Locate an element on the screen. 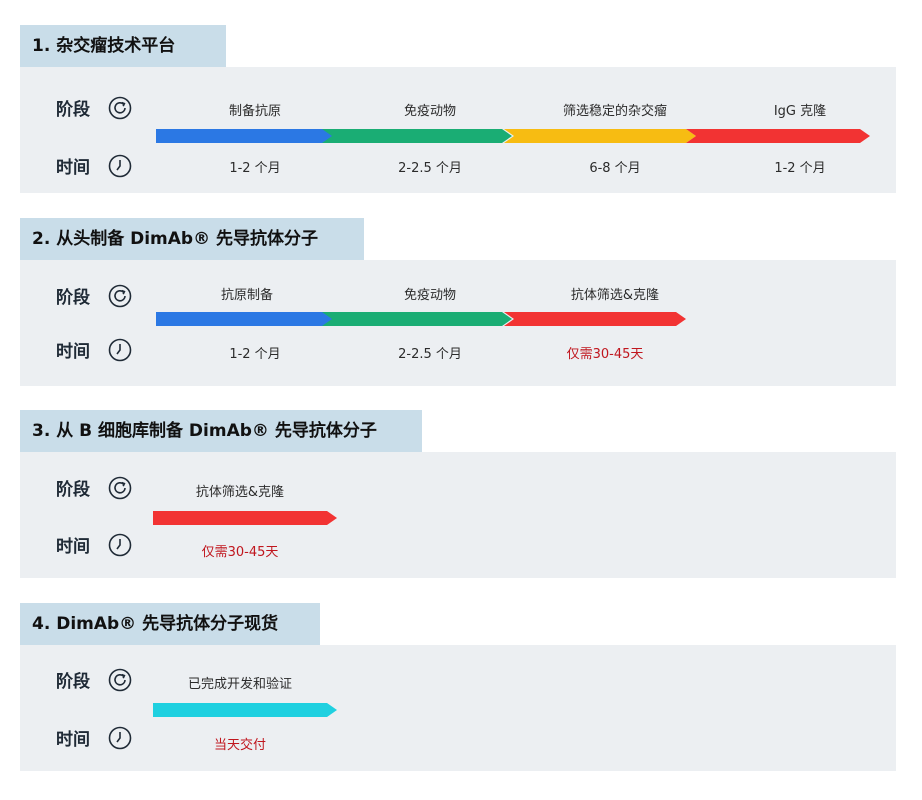  section-title: 2. 从头制备 DimAb® 先导抗体分子 is located at coordinates (192, 239).